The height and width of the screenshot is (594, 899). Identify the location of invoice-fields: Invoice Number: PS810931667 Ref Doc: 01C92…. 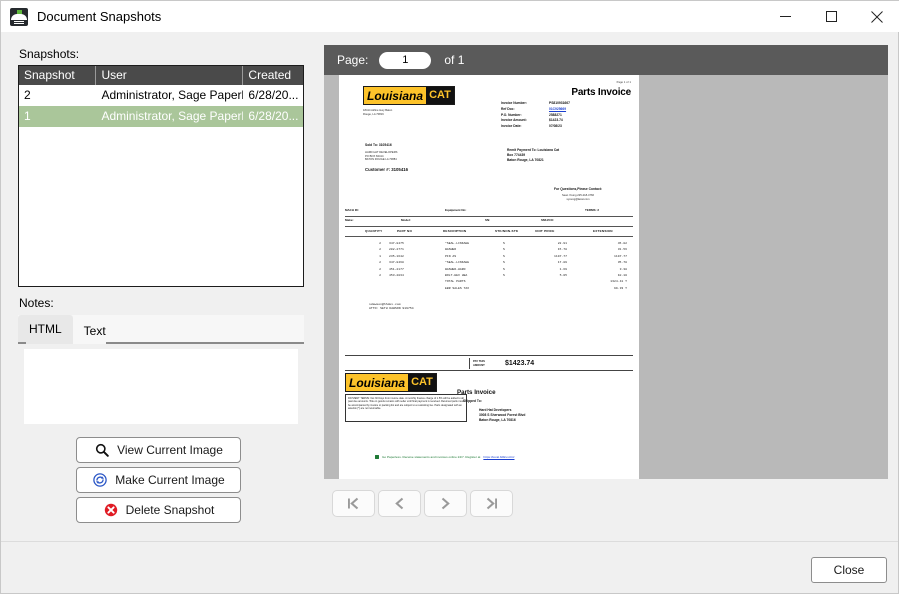
(567, 115).